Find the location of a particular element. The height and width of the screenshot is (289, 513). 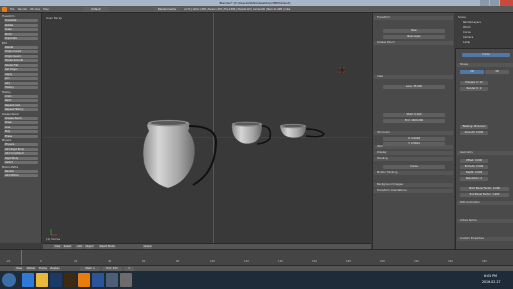

tool-section-header: Transform is located at coordinates (21, 16).